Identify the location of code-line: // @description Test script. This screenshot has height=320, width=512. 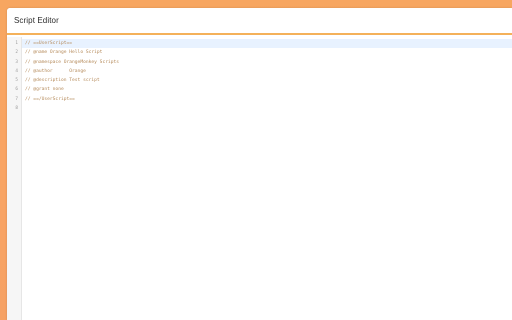
(267, 80).